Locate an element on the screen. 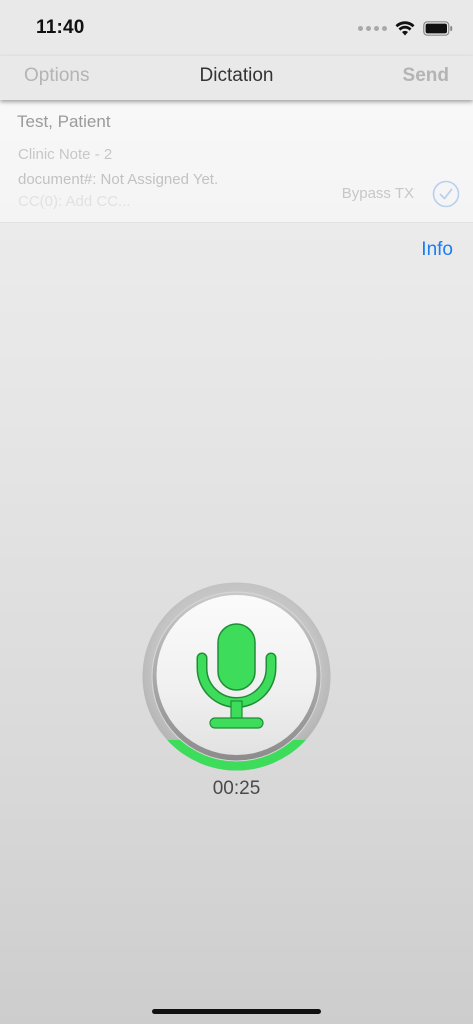 The width and height of the screenshot is (473, 1024). record-button is located at coordinates (236, 676).